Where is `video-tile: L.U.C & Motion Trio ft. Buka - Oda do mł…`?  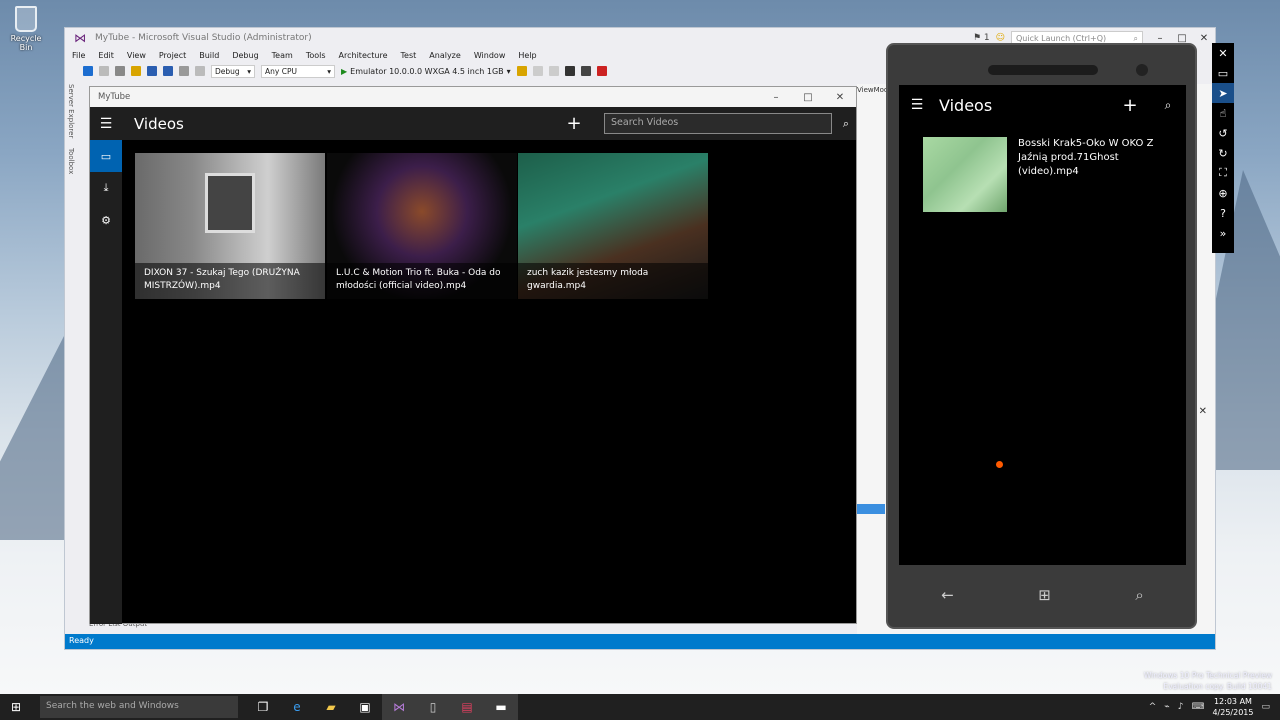 video-tile: L.U.C & Motion Trio ft. Buka - Oda do mł… is located at coordinates (422, 226).